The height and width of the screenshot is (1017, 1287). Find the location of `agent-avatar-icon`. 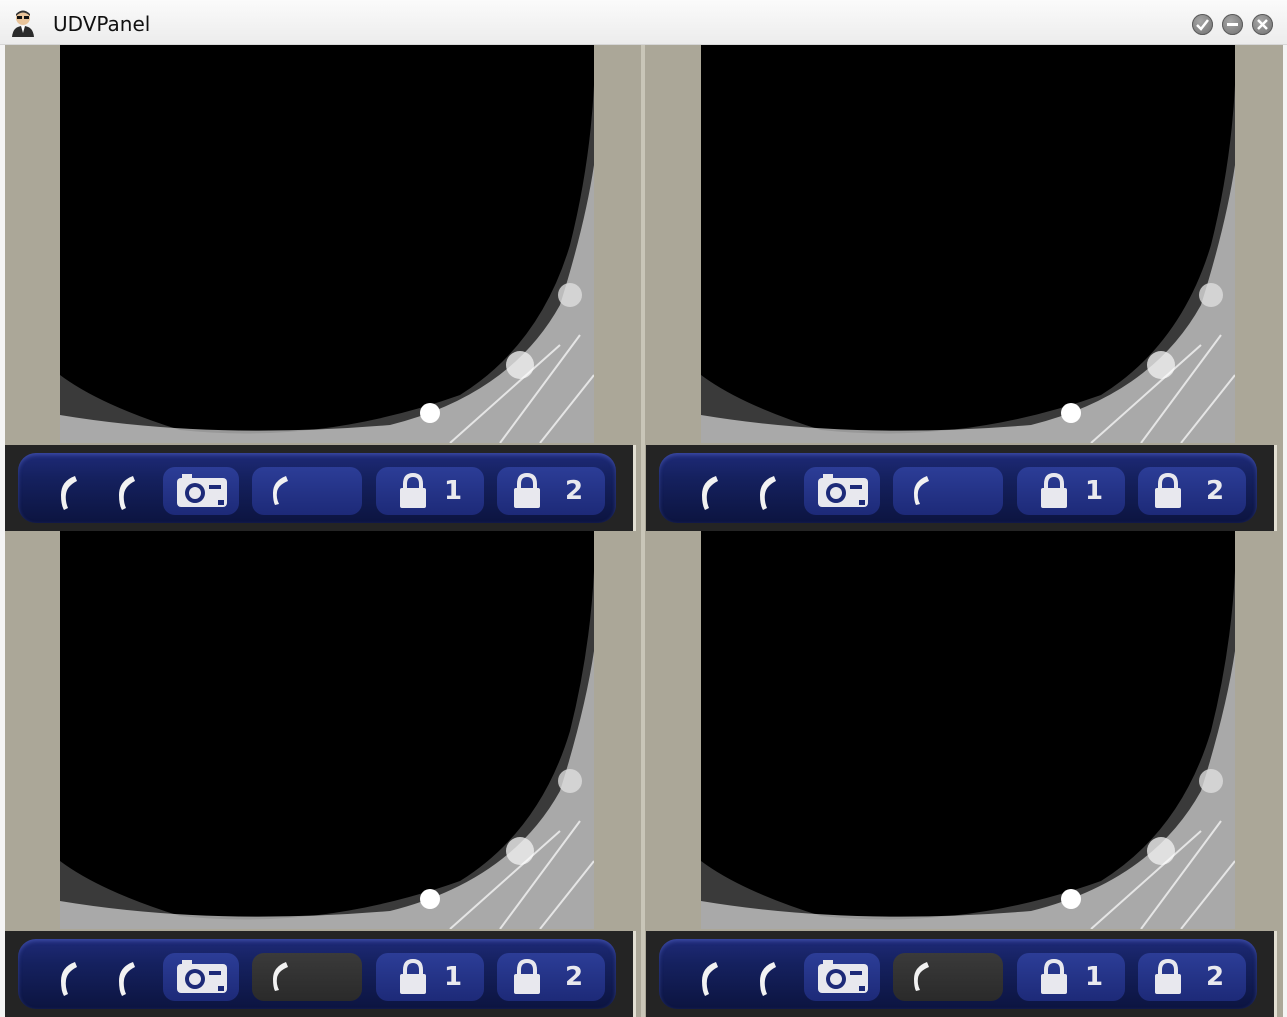

agent-avatar-icon is located at coordinates (23, 23).